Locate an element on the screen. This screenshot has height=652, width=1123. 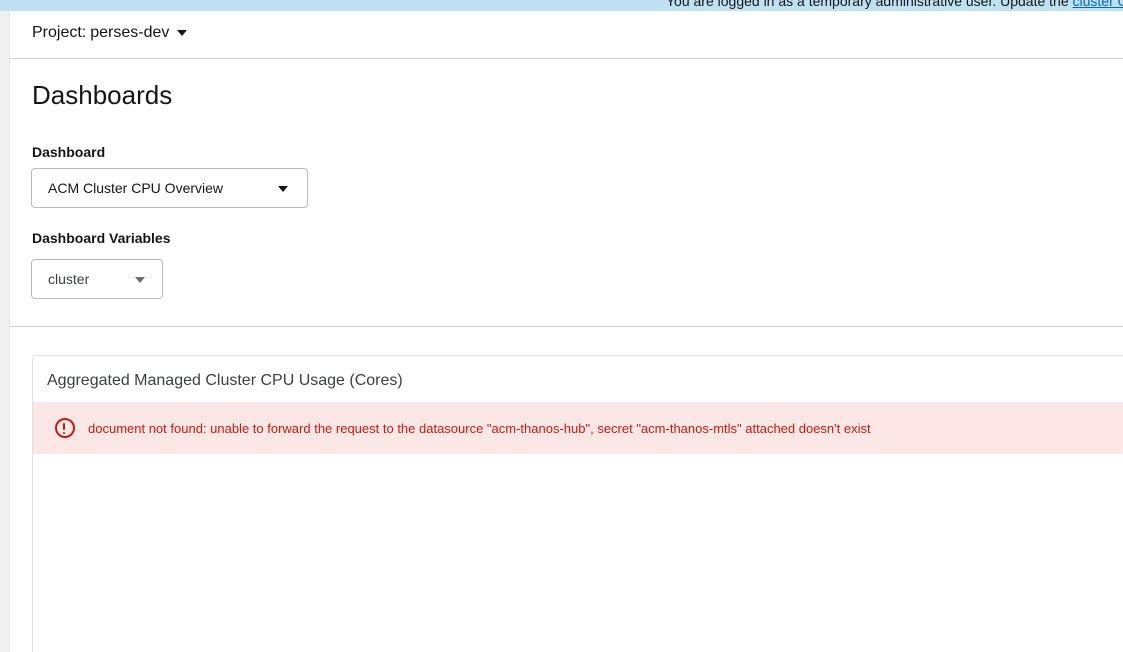
project-selector: Project: perses-dev is located at coordinates (110, 33).